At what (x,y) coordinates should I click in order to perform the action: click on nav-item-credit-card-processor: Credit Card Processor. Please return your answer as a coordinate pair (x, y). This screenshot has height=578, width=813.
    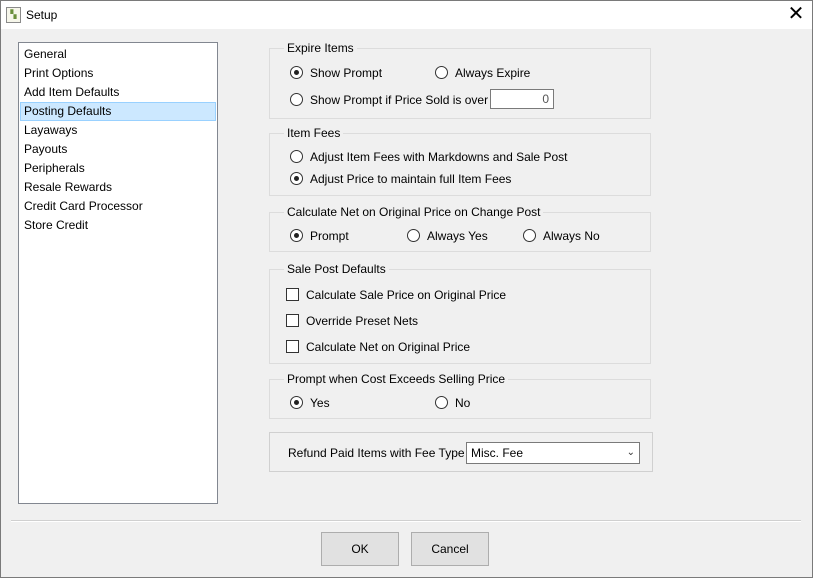
    Looking at the image, I should click on (118, 206).